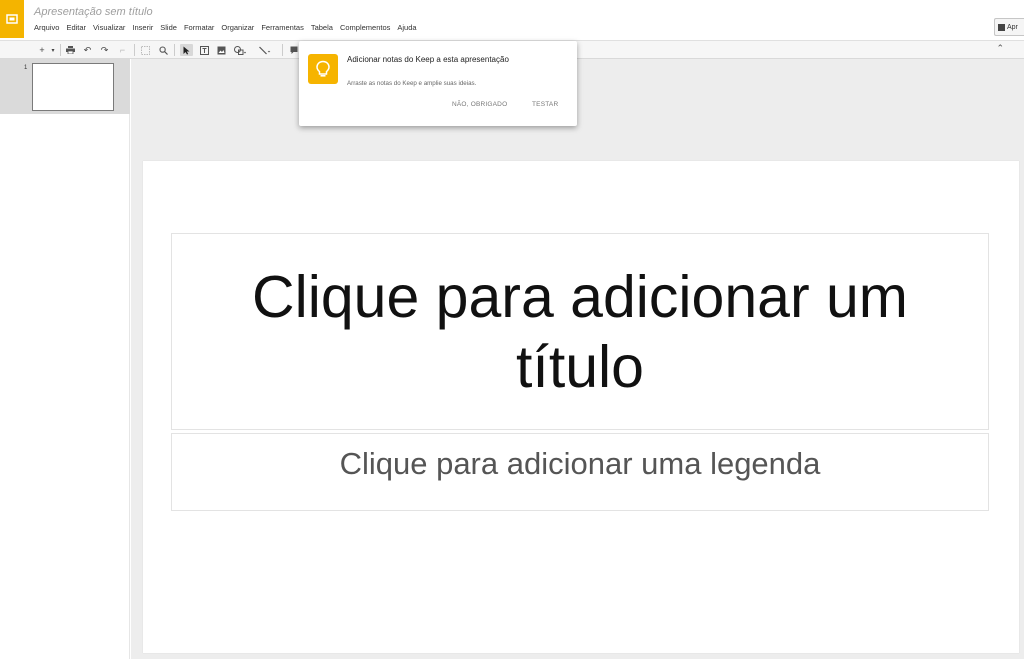 This screenshot has width=1024, height=659. I want to click on comment-icon, so click(294, 50).